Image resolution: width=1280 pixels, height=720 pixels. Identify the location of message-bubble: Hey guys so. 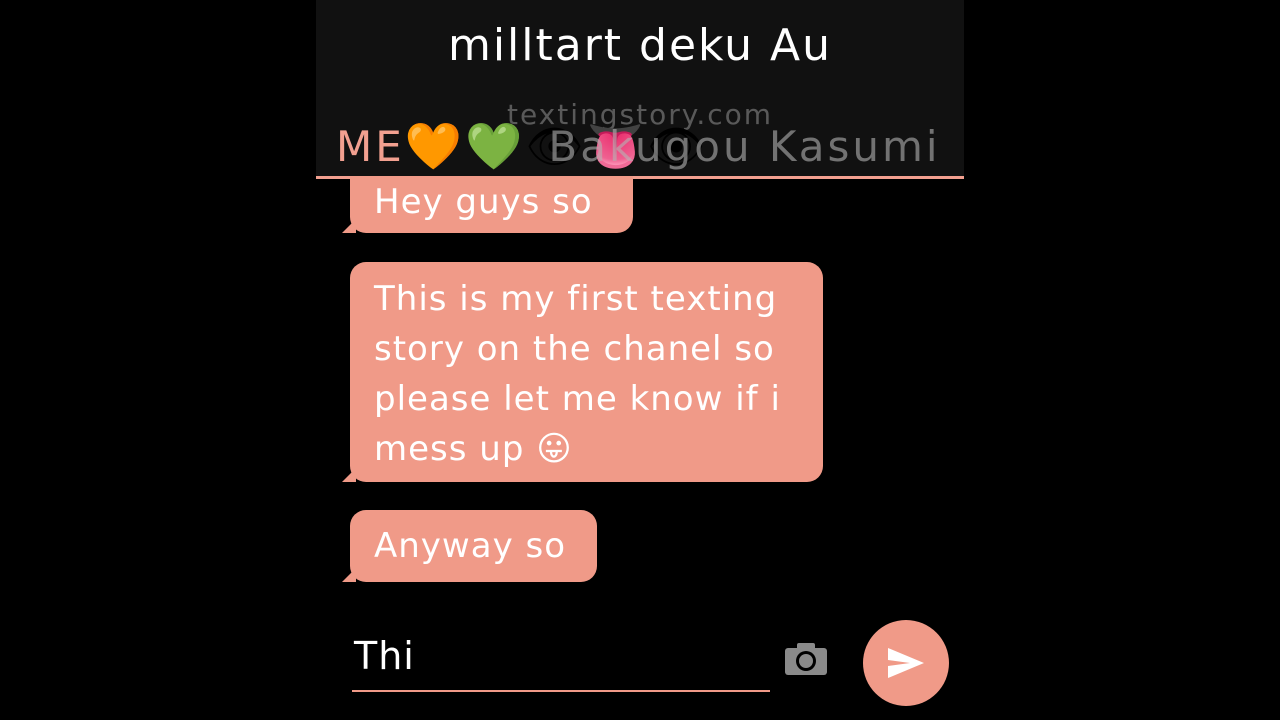
(487, 204).